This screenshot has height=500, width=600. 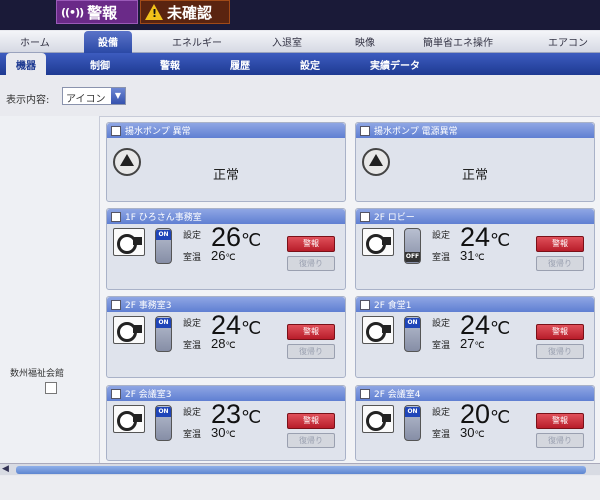 I want to click on display-mode-select: アイコン ▼, so click(x=94, y=96).